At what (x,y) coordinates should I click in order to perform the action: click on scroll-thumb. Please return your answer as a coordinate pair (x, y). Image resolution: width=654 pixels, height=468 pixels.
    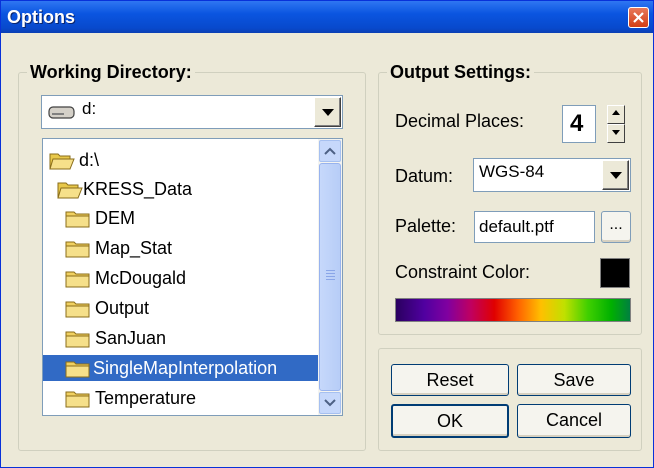
    Looking at the image, I should click on (330, 277).